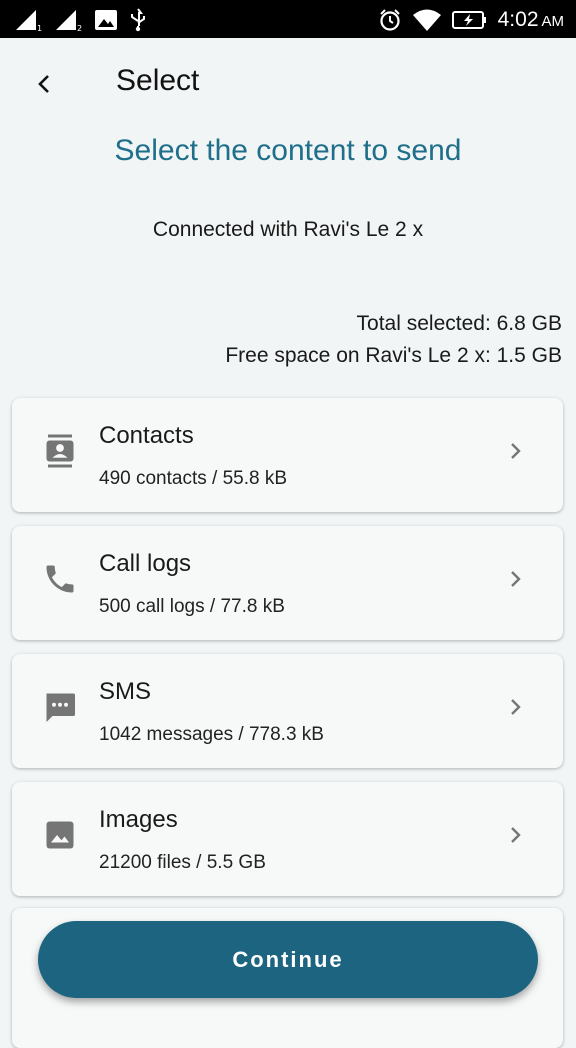 Image resolution: width=576 pixels, height=1048 pixels. Describe the element at coordinates (288, 83) in the screenshot. I see `app-bar: Select` at that location.